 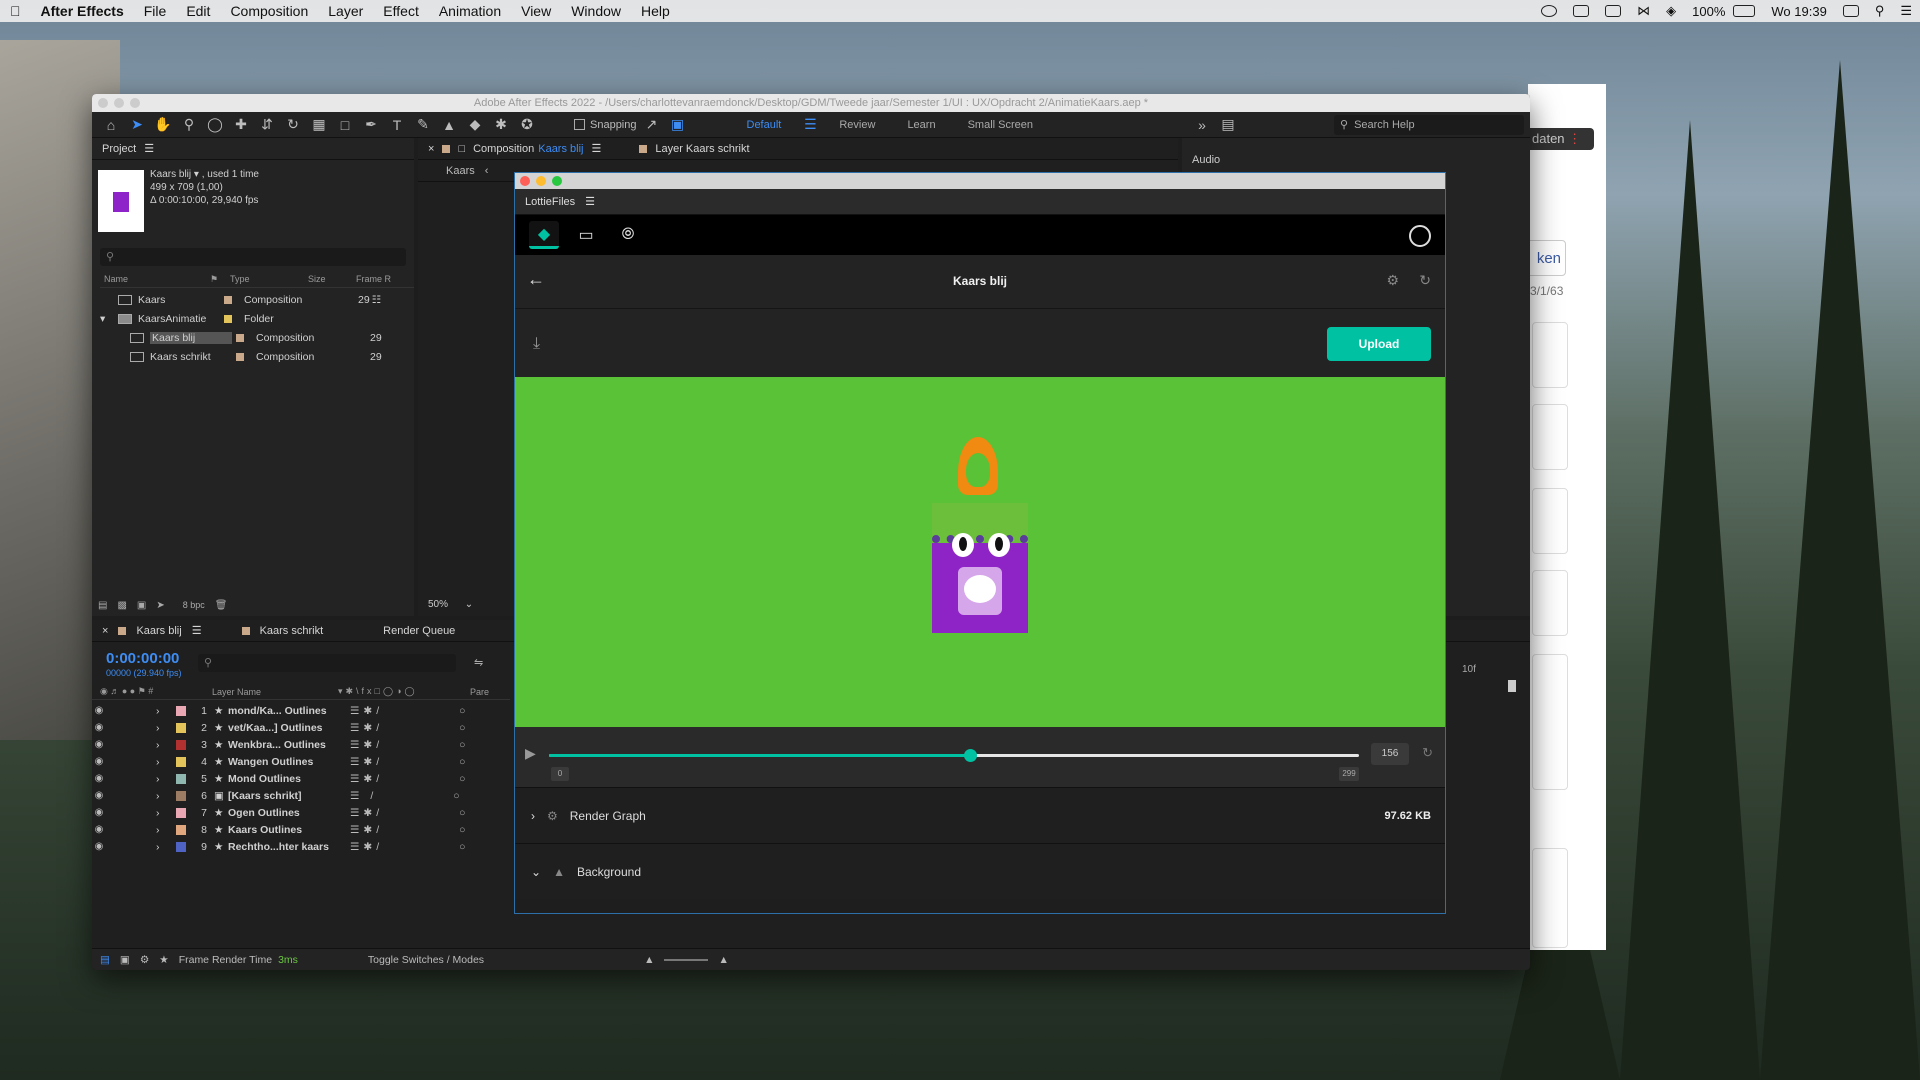 What do you see at coordinates (1850, 11) in the screenshot?
I see `user-switch-icon` at bounding box center [1850, 11].